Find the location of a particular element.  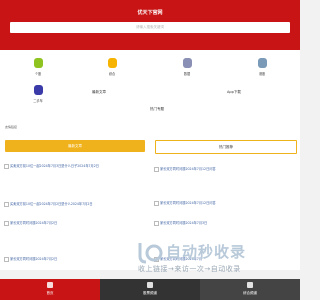

list-item-text: 家长双方同时问题2024年7月3日 is located at coordinates (184, 223).